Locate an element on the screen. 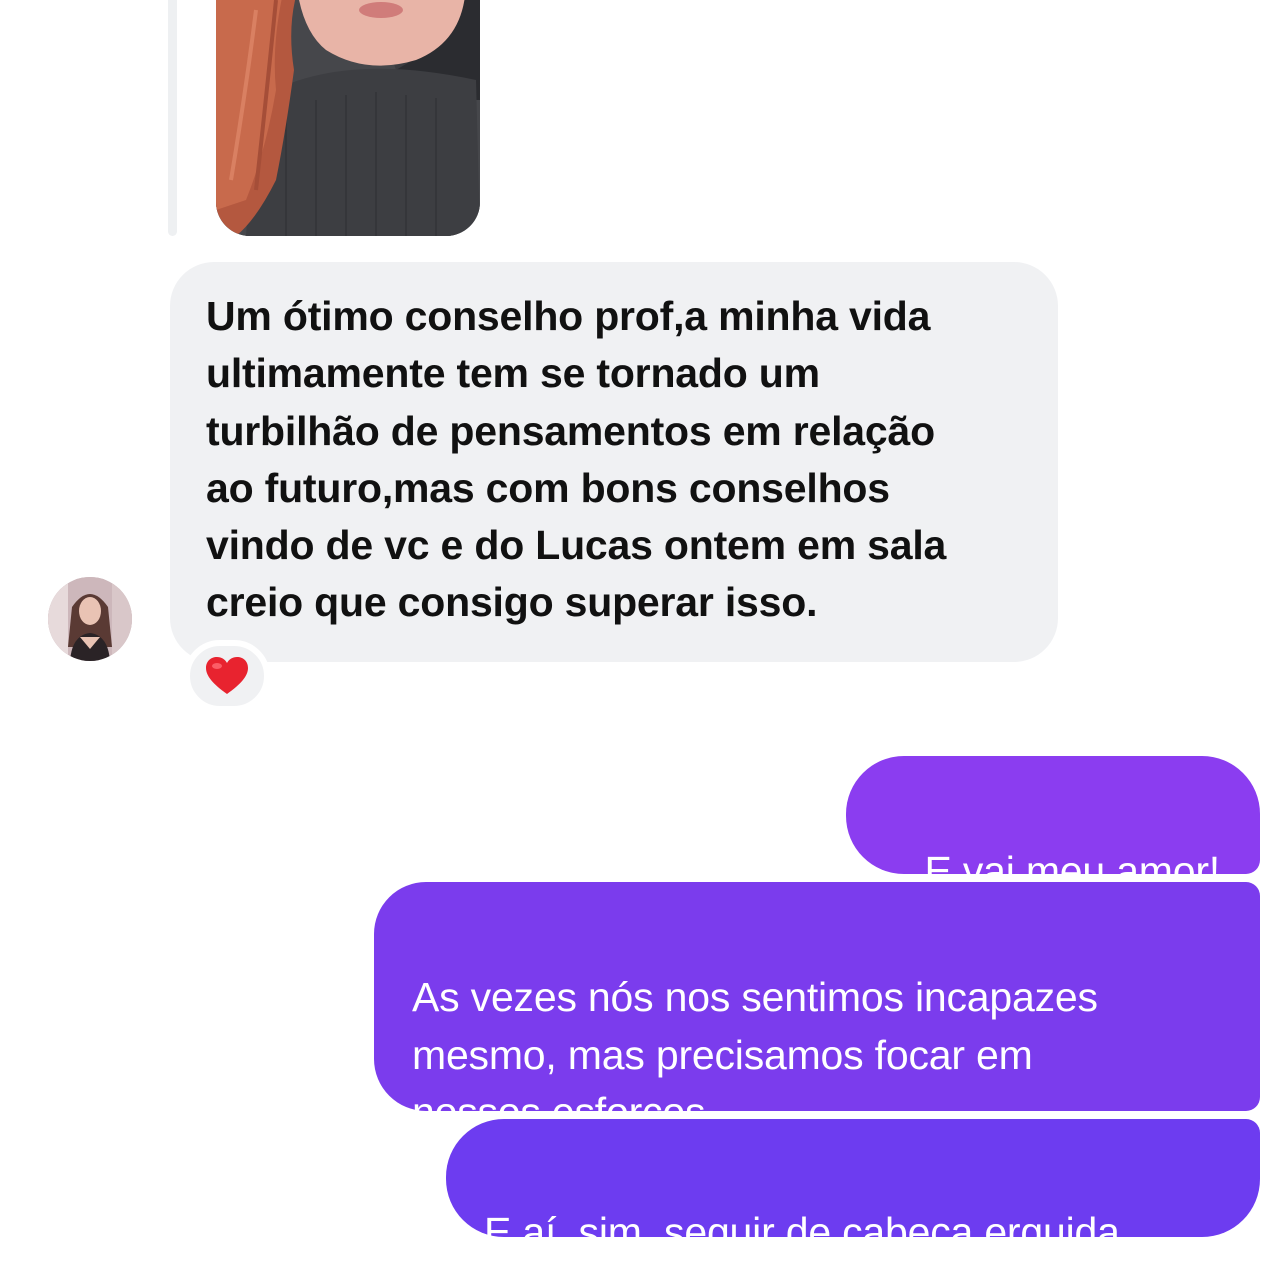 Image resolution: width=1284 pixels, height=1262 pixels. avatar-icon is located at coordinates (90, 619).